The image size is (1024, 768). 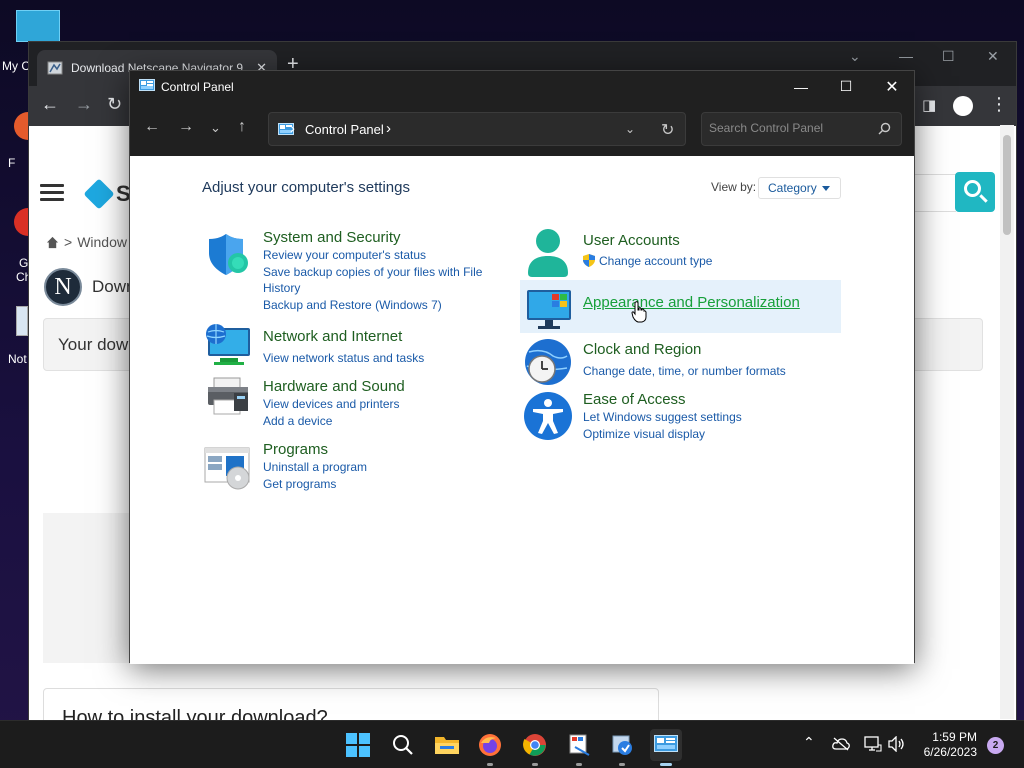 I want to click on link-add-device: Add a device, so click(x=334, y=421).